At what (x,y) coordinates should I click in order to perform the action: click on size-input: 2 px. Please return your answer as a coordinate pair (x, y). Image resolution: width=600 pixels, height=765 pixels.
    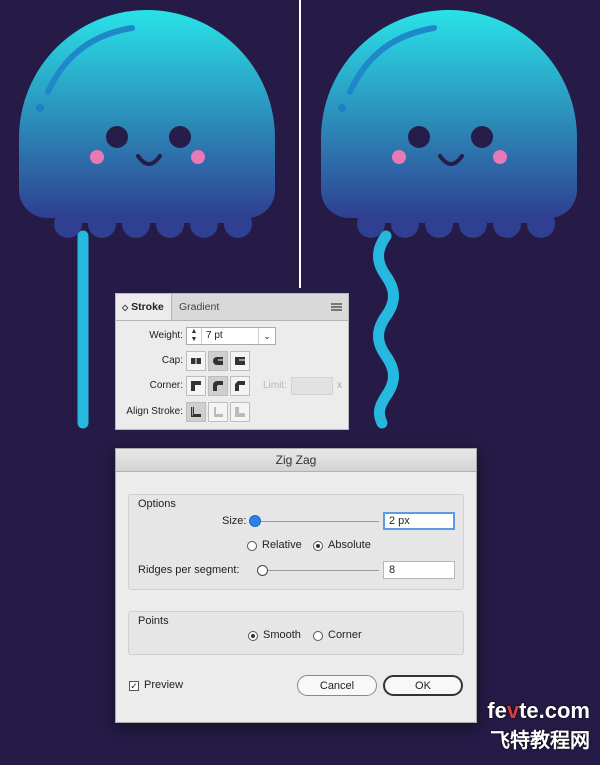
    Looking at the image, I should click on (419, 521).